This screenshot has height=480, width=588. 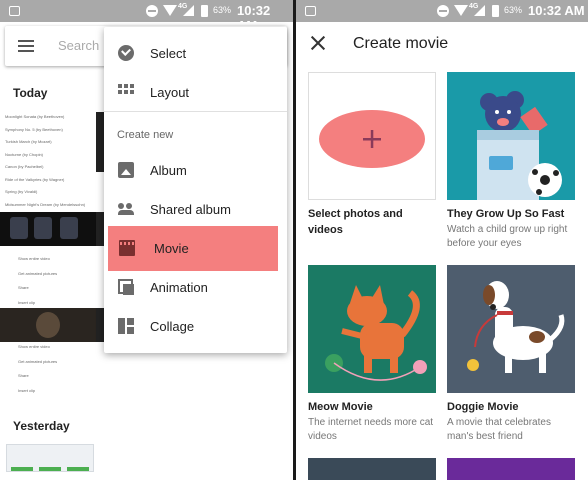 I want to click on teddy-bear-illustration, so click(x=519, y=145).